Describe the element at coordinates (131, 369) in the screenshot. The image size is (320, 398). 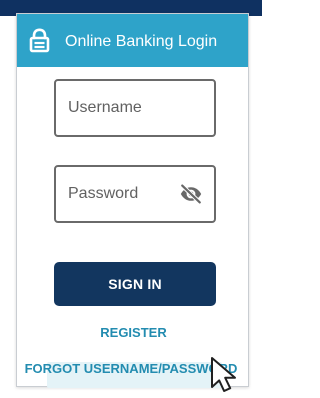
I see `forgot-username-password-link: FORGOT USERNAME/PASSWORD` at that location.